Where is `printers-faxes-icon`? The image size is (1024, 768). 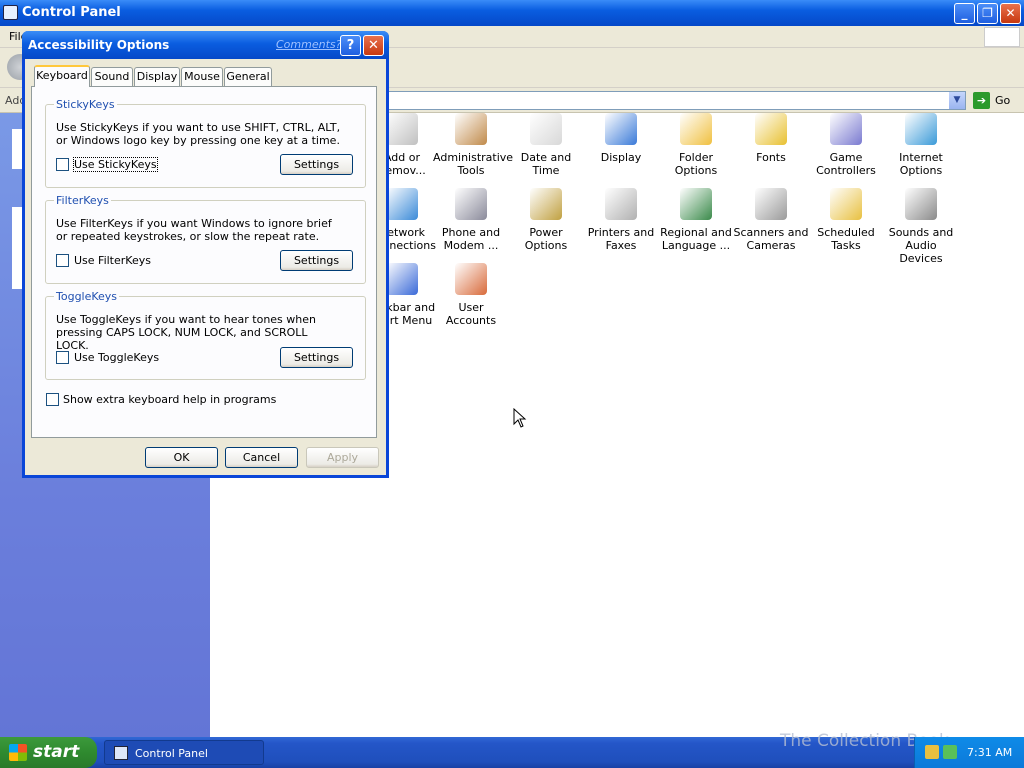
printers-faxes-icon is located at coordinates (621, 204).